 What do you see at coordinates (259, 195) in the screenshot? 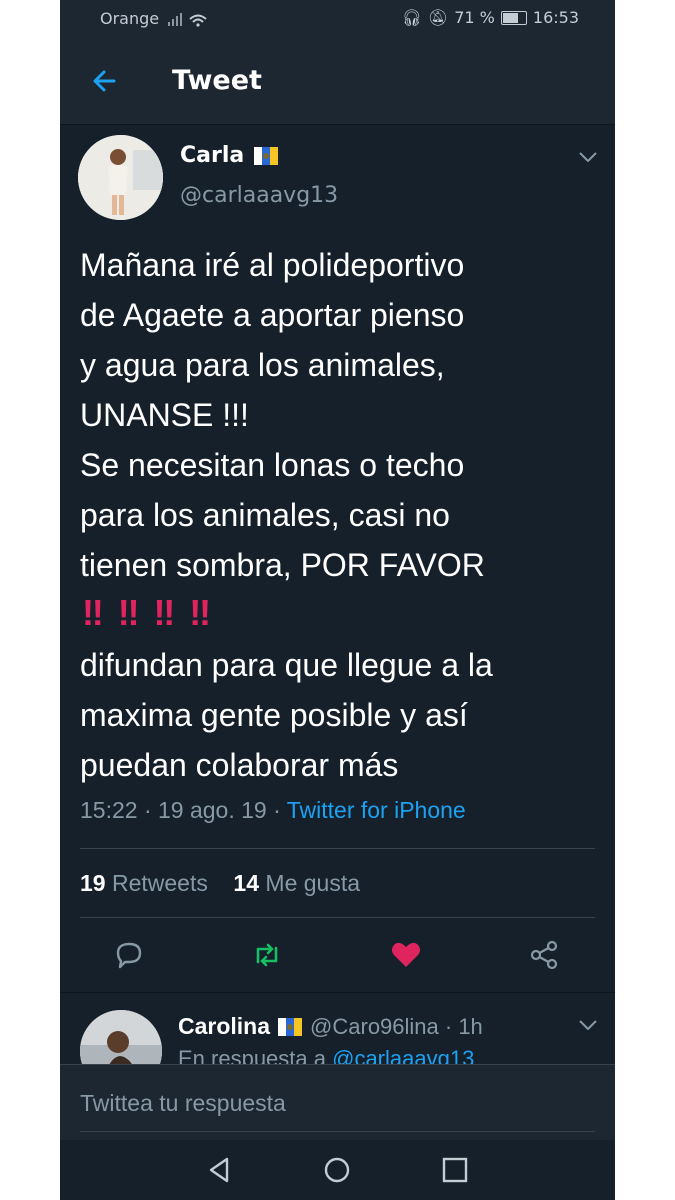
I see `author-handle: @carlaaavg13` at bounding box center [259, 195].